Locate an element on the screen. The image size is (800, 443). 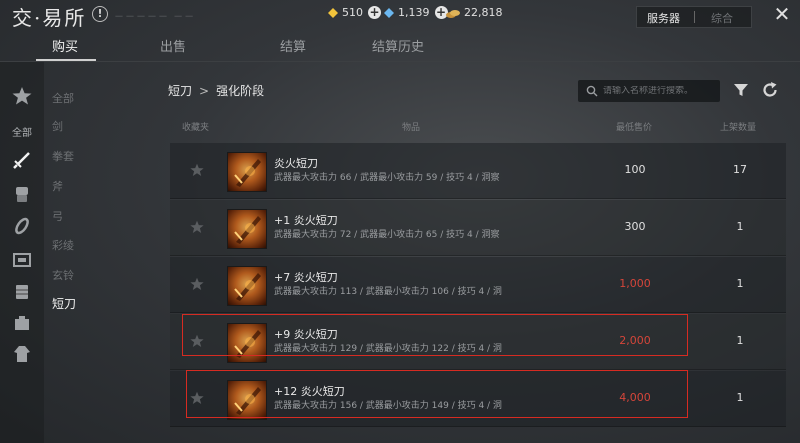
item-quantity: 17 is located at coordinates (740, 169).